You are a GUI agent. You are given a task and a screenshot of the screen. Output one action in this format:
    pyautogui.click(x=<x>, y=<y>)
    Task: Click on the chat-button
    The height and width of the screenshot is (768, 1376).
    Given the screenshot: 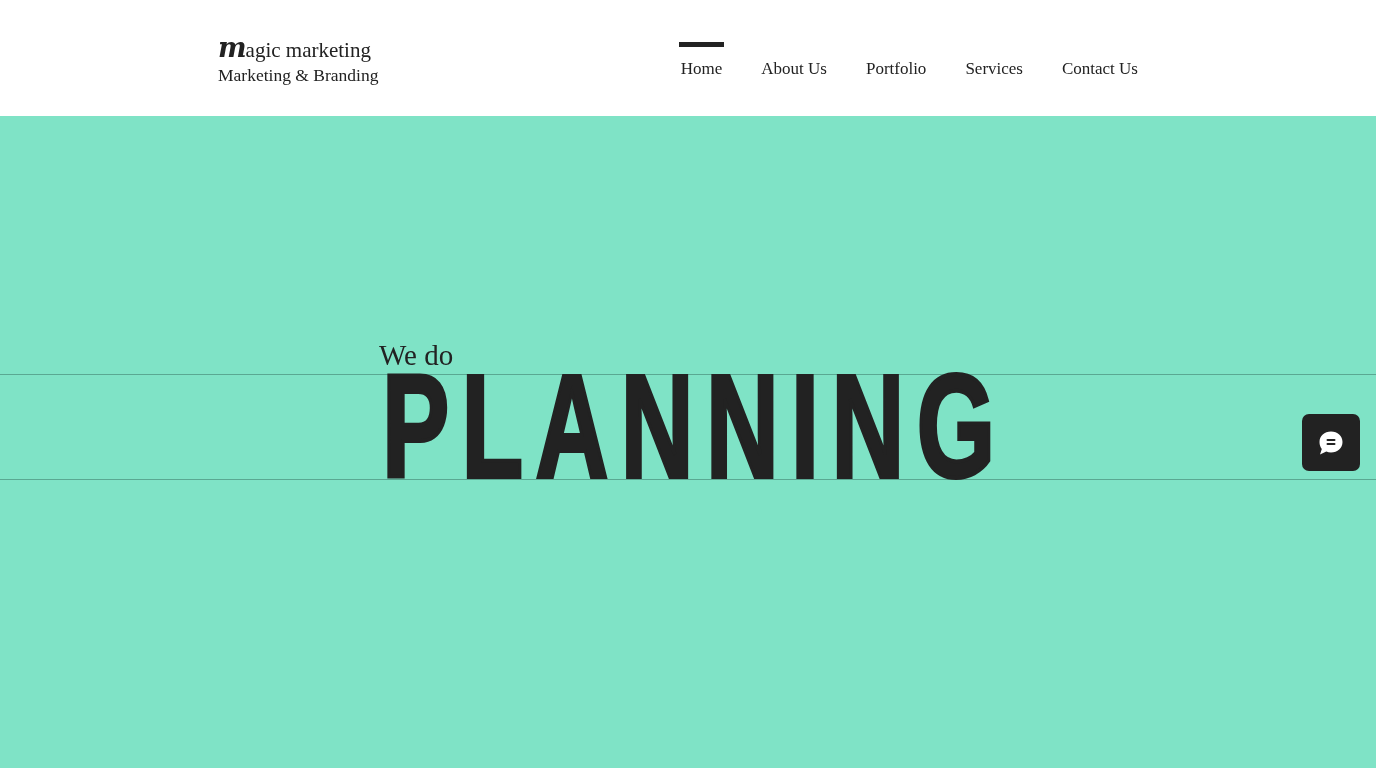 What is the action you would take?
    pyautogui.click(x=1331, y=442)
    